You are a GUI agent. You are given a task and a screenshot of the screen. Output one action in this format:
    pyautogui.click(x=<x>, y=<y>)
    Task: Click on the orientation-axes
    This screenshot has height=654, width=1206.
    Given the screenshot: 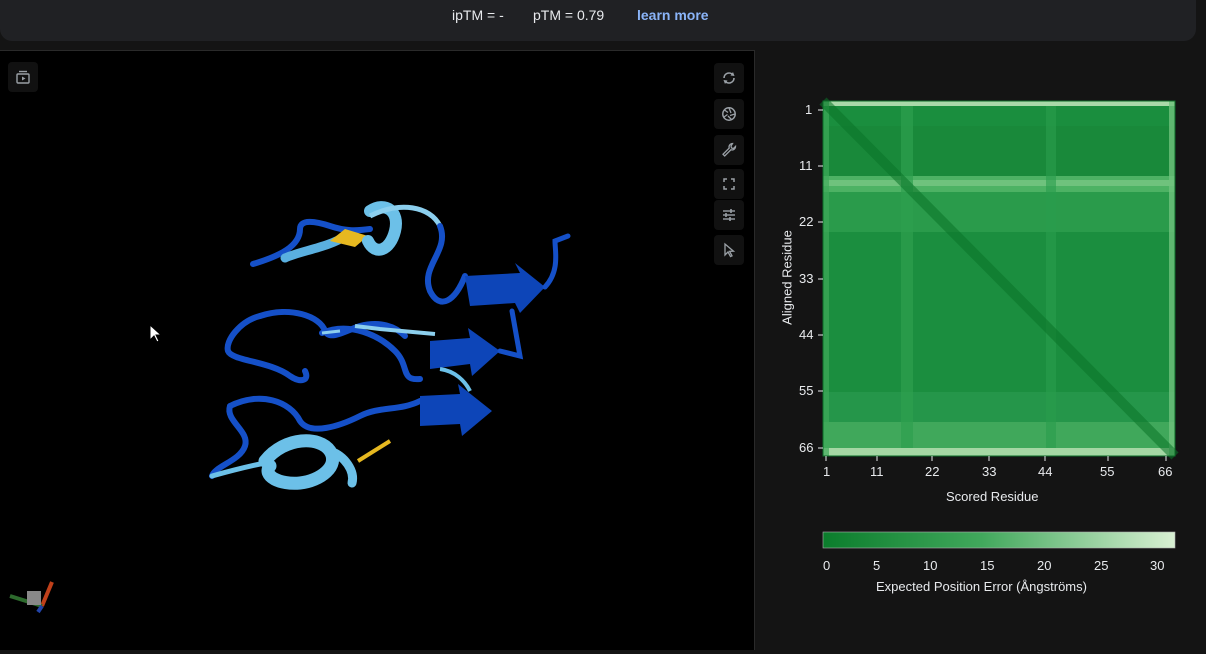 What is the action you would take?
    pyautogui.click(x=31, y=597)
    